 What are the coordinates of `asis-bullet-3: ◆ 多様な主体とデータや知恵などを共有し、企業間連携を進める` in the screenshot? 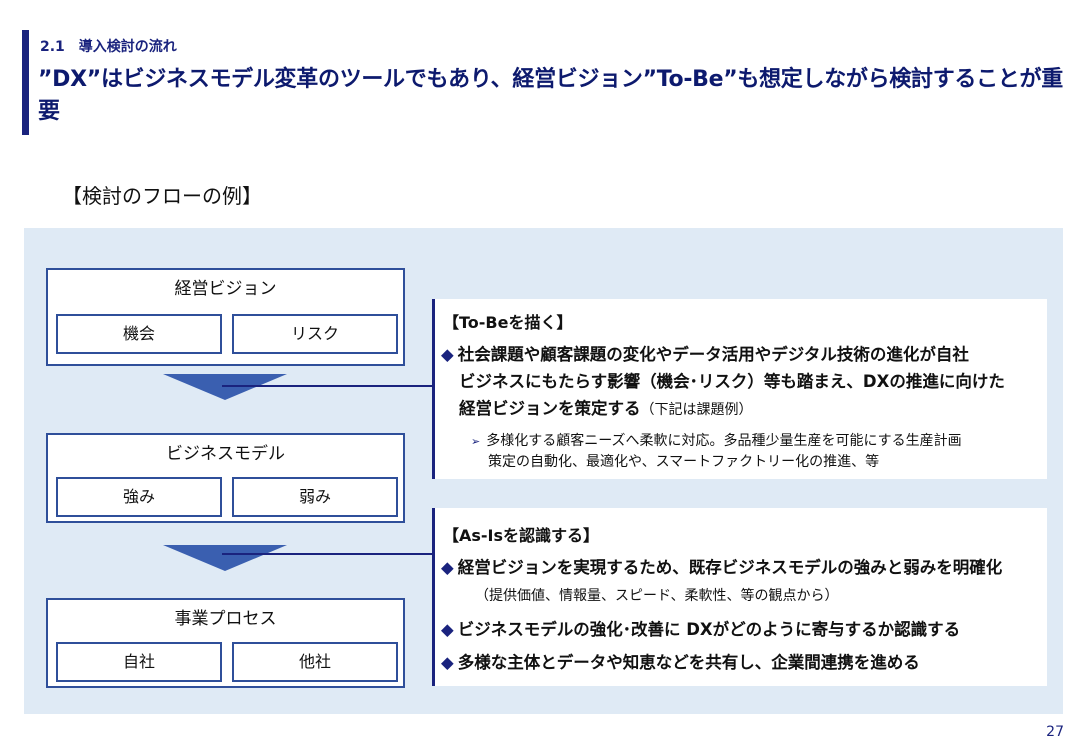 It's located at (680, 662).